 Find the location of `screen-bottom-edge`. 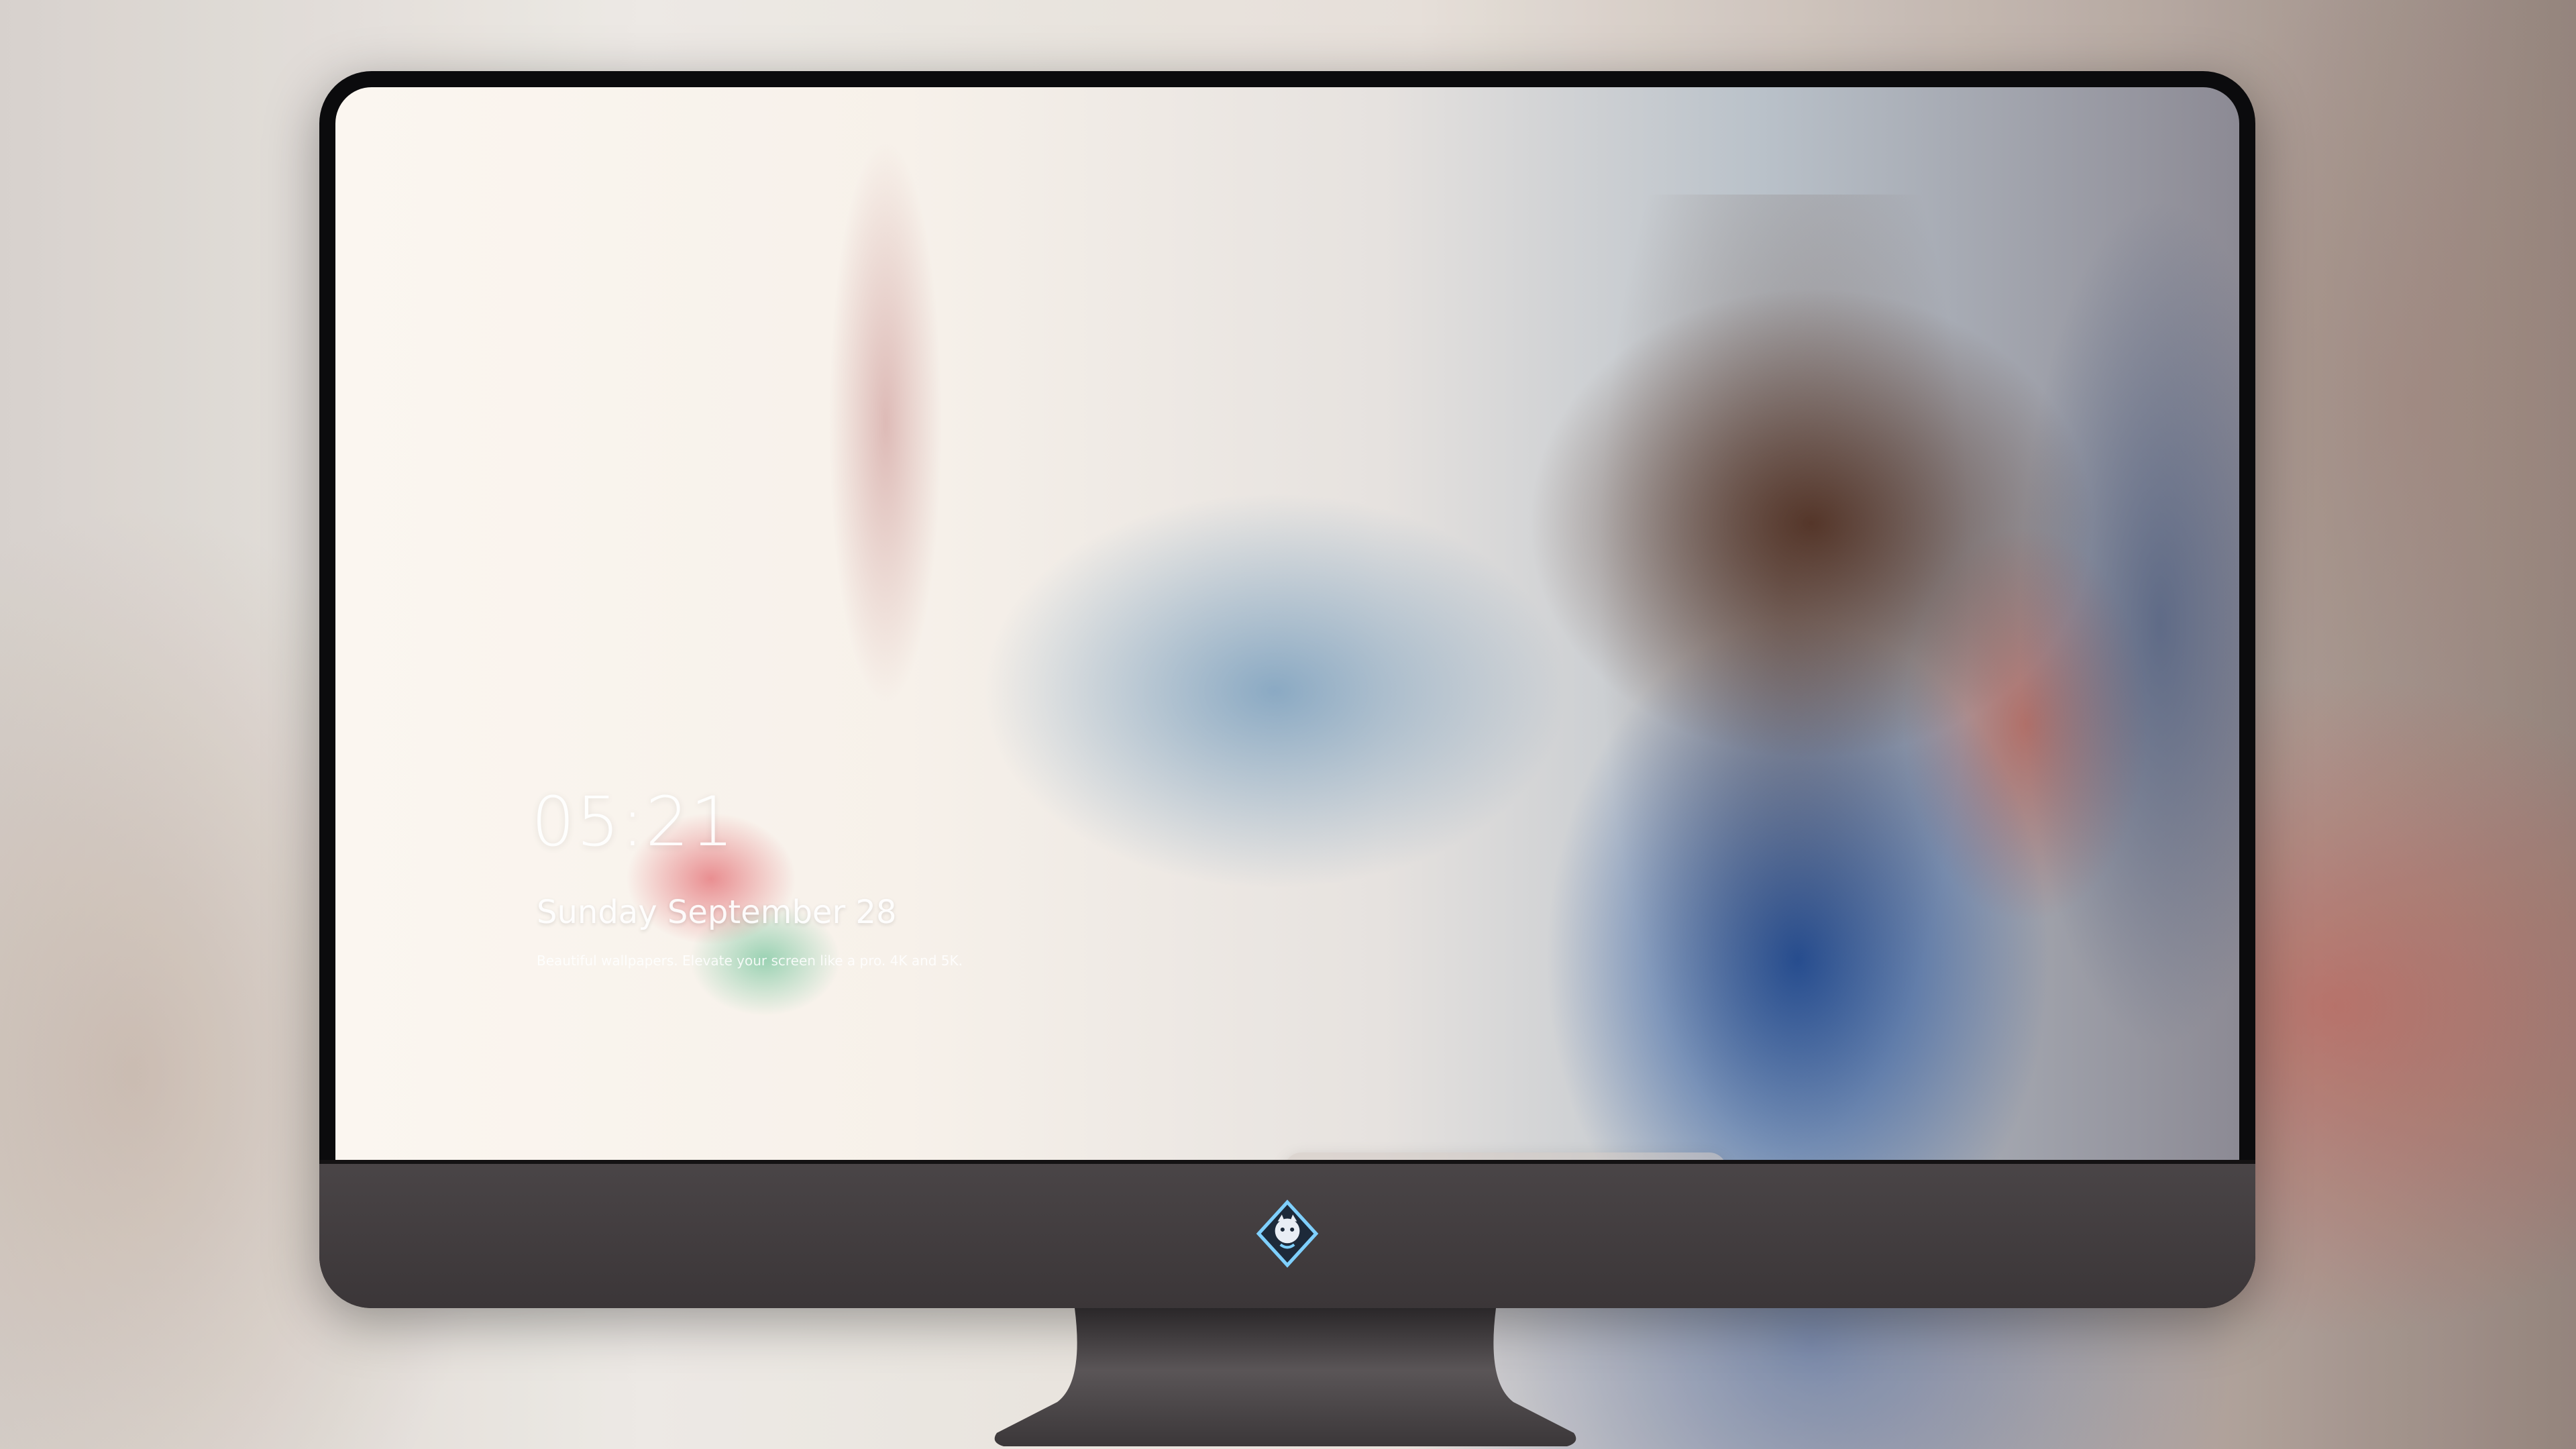

screen-bottom-edge is located at coordinates (1287, 1162).